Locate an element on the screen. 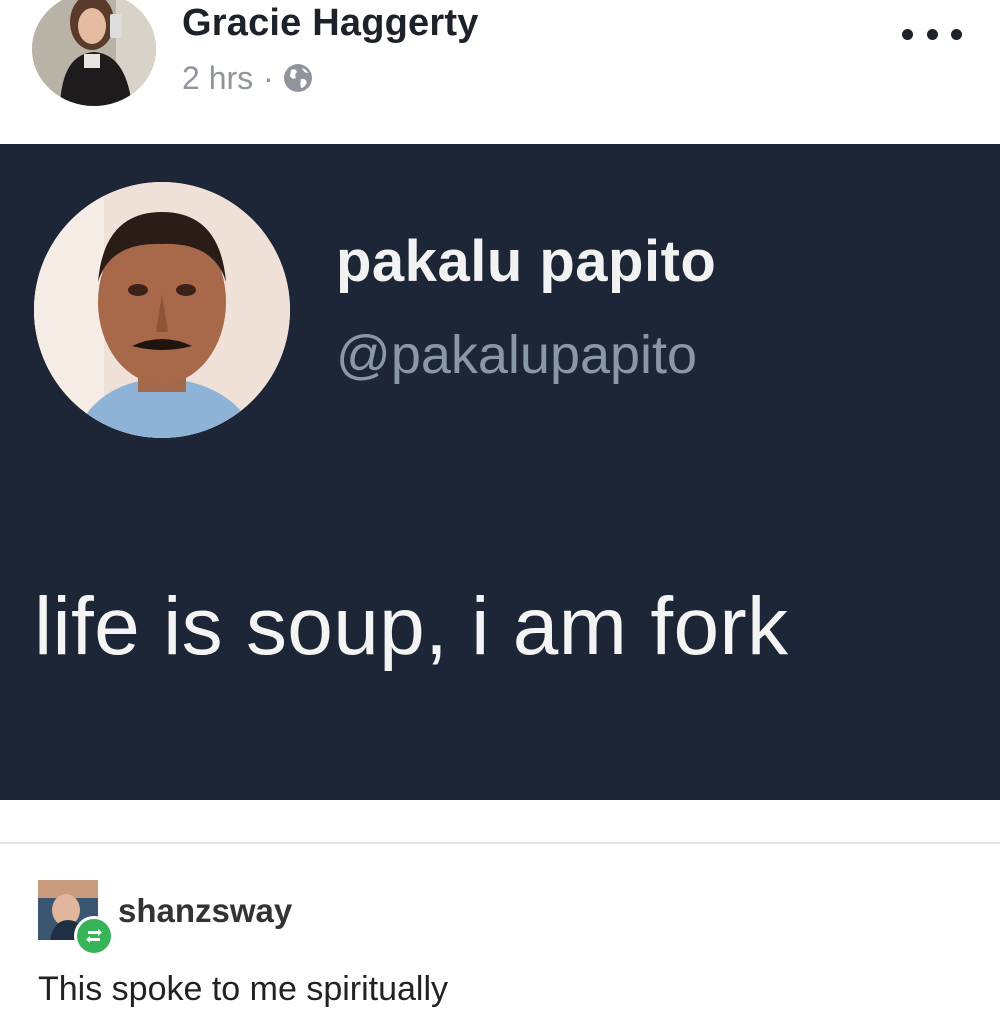  more-options-button is located at coordinates (932, 34).